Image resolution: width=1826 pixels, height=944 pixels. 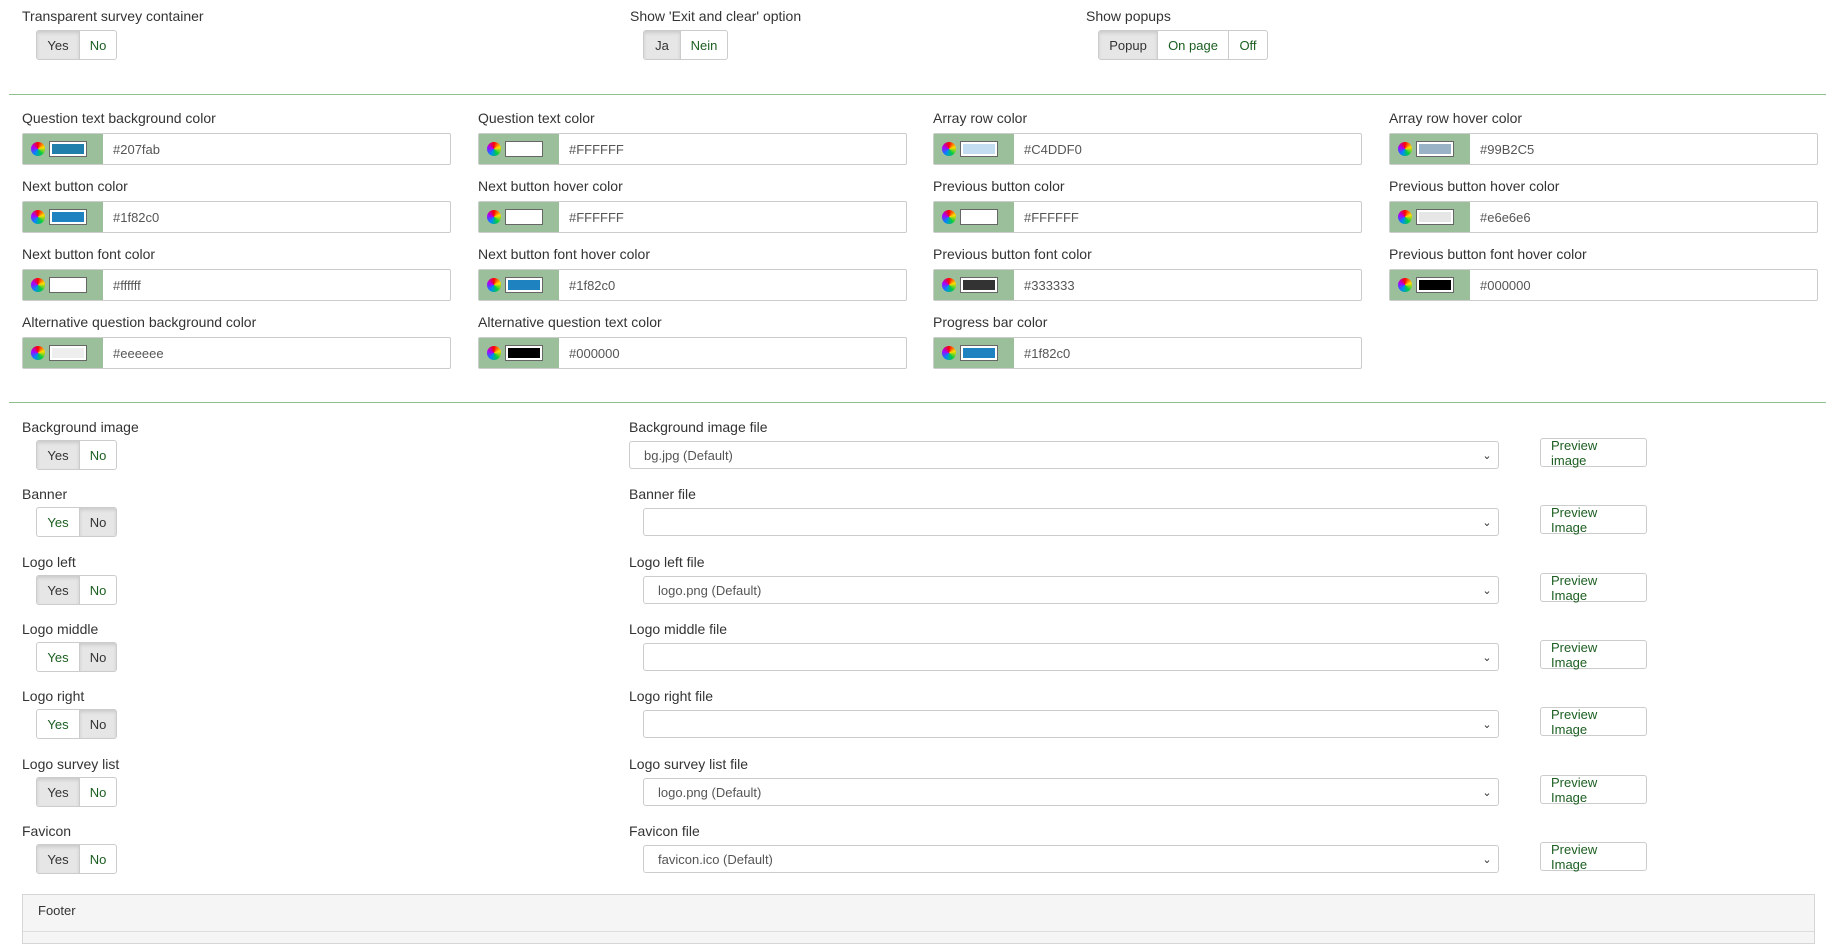 What do you see at coordinates (47, 831) in the screenshot?
I see `favicon-label: Favicon` at bounding box center [47, 831].